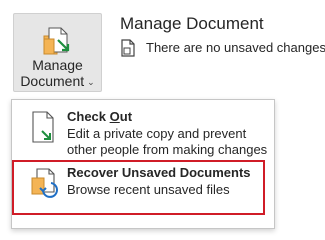 The width and height of the screenshot is (325, 240). Describe the element at coordinates (88, 116) in the screenshot. I see `check-out-title-prefix: Check` at that location.